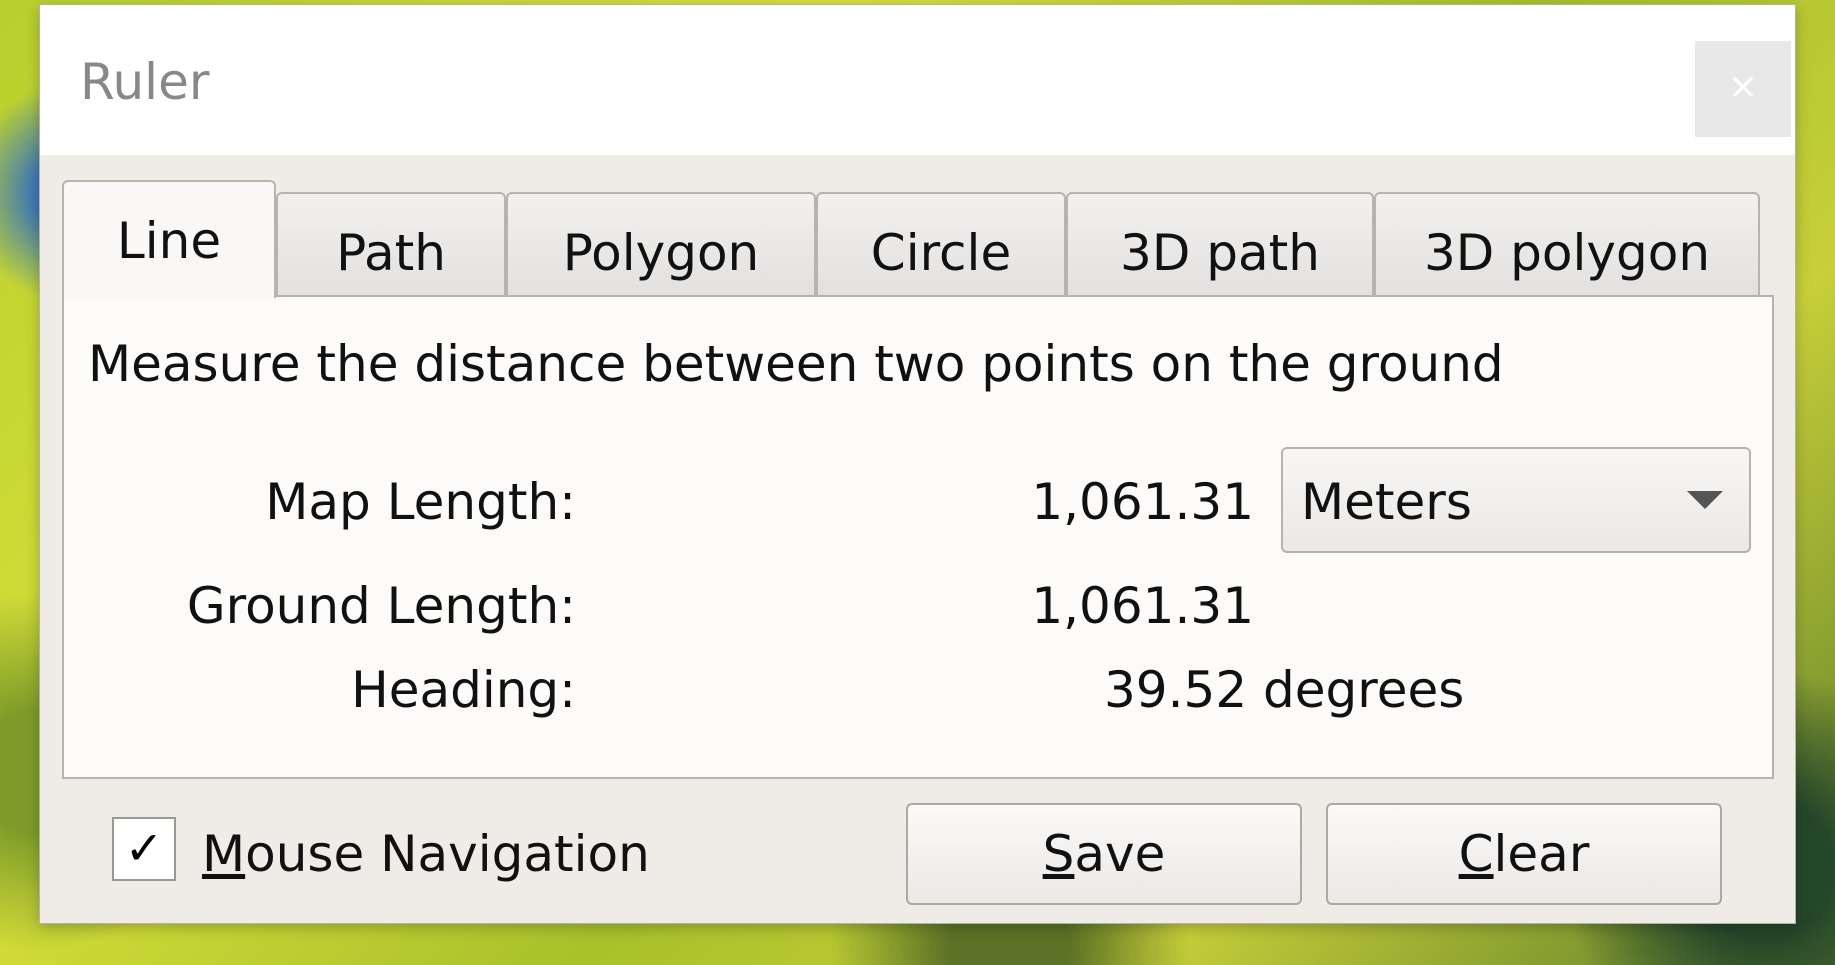 This screenshot has height=965, width=1835. I want to click on tab-3d-path: 3D path, so click(1220, 244).